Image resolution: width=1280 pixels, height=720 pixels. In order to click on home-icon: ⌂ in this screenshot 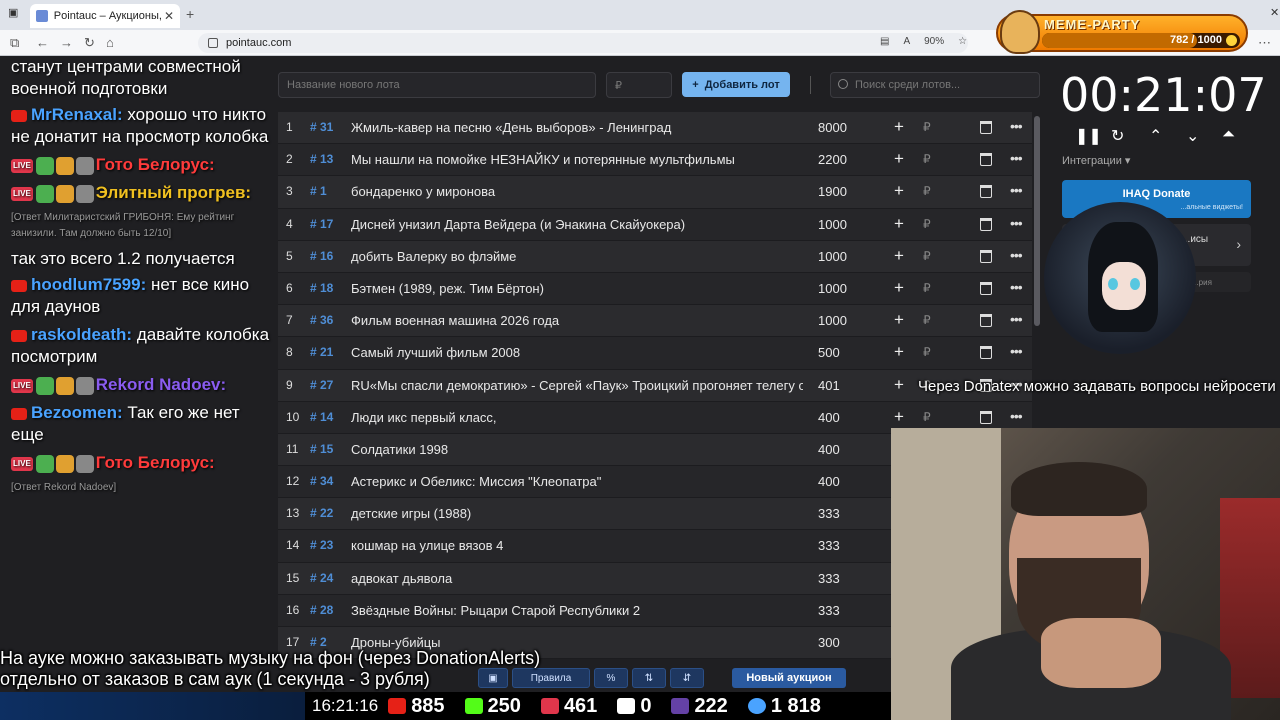, I will do `click(110, 42)`.